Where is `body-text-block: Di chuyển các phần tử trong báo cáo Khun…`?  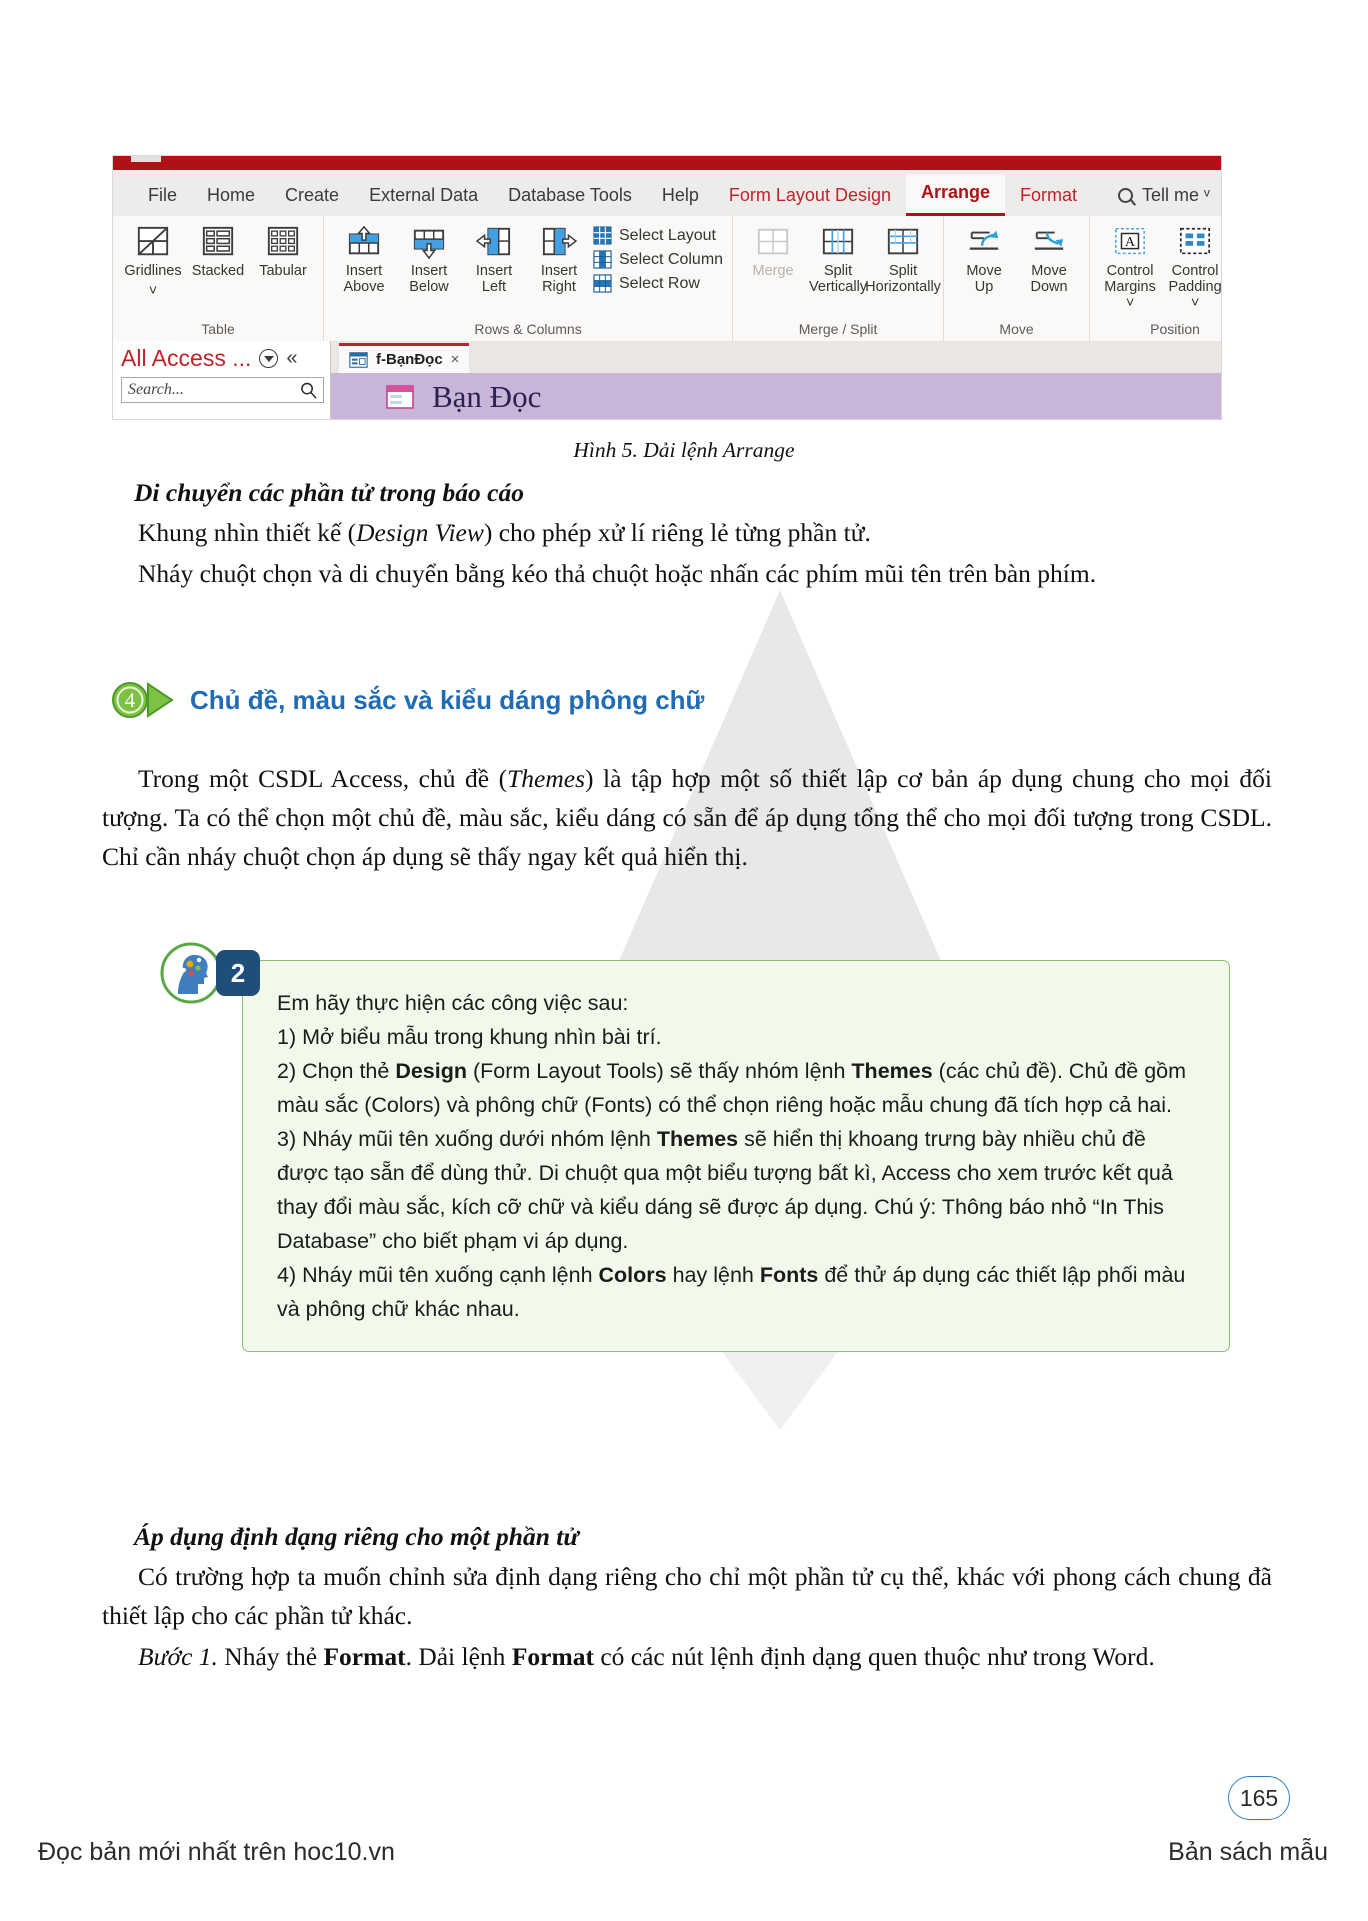
body-text-block: Di chuyển các phần tử trong báo cáo Khun… is located at coordinates (687, 537).